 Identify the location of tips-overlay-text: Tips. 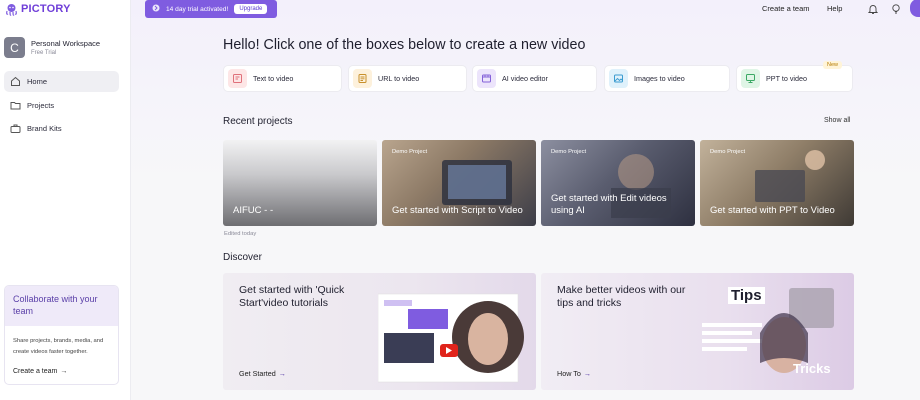
(746, 295).